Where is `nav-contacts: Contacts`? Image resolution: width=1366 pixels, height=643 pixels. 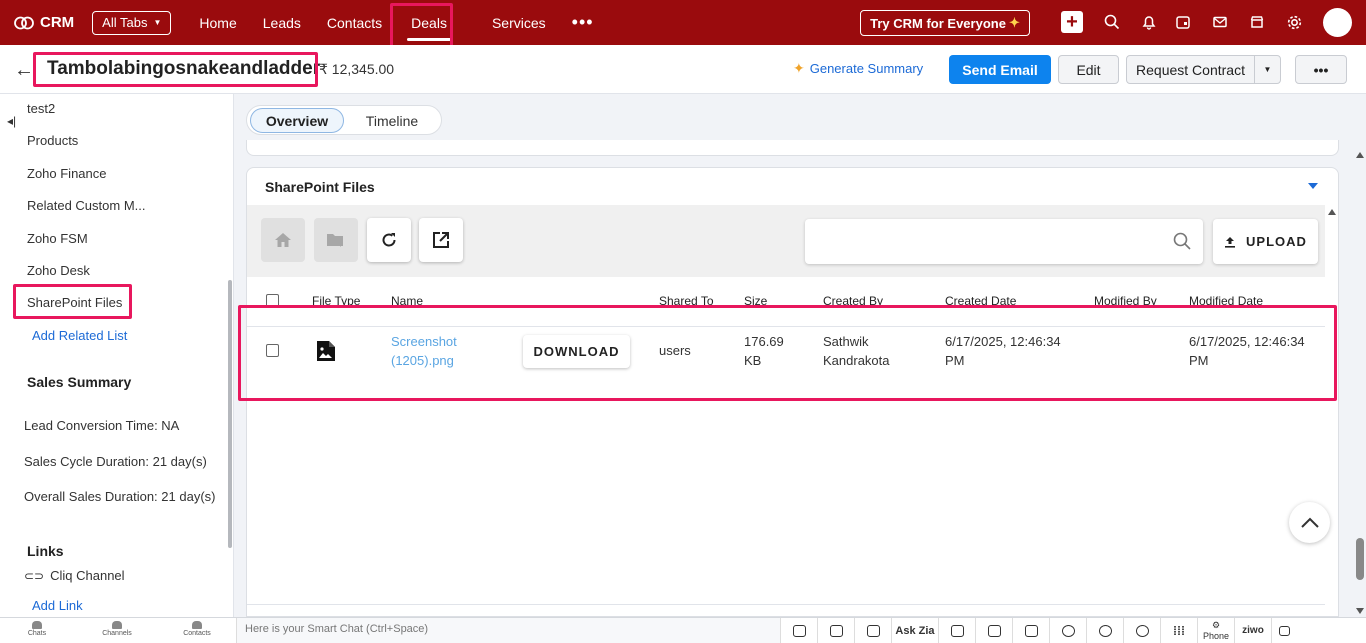
nav-contacts: Contacts is located at coordinates (354, 22).